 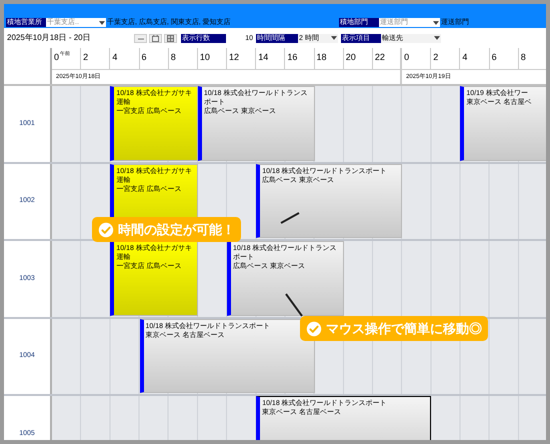 What do you see at coordinates (292, 57) in the screenshot?
I see `hour-label: 16` at bounding box center [292, 57].